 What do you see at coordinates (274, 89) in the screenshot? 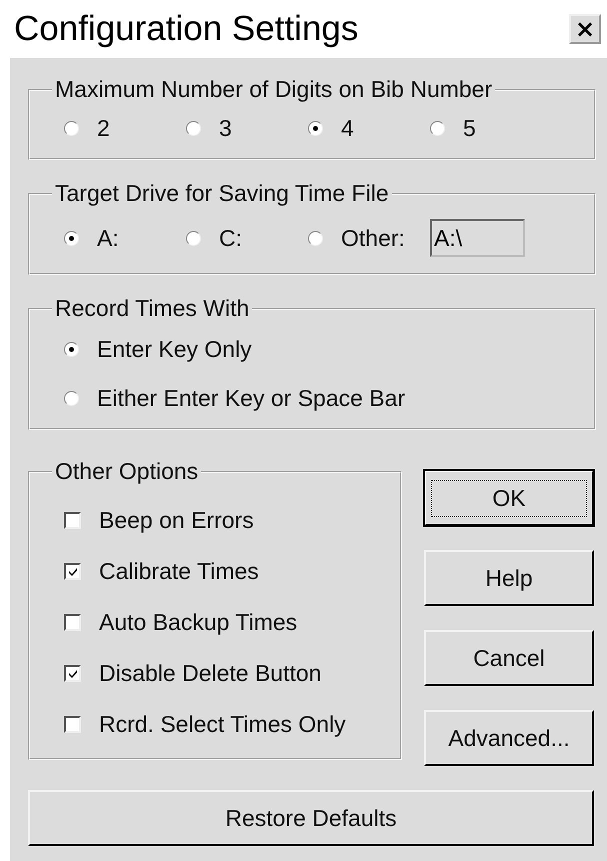
I see `group-label: Maximum Number of Digits on Bib Number` at bounding box center [274, 89].